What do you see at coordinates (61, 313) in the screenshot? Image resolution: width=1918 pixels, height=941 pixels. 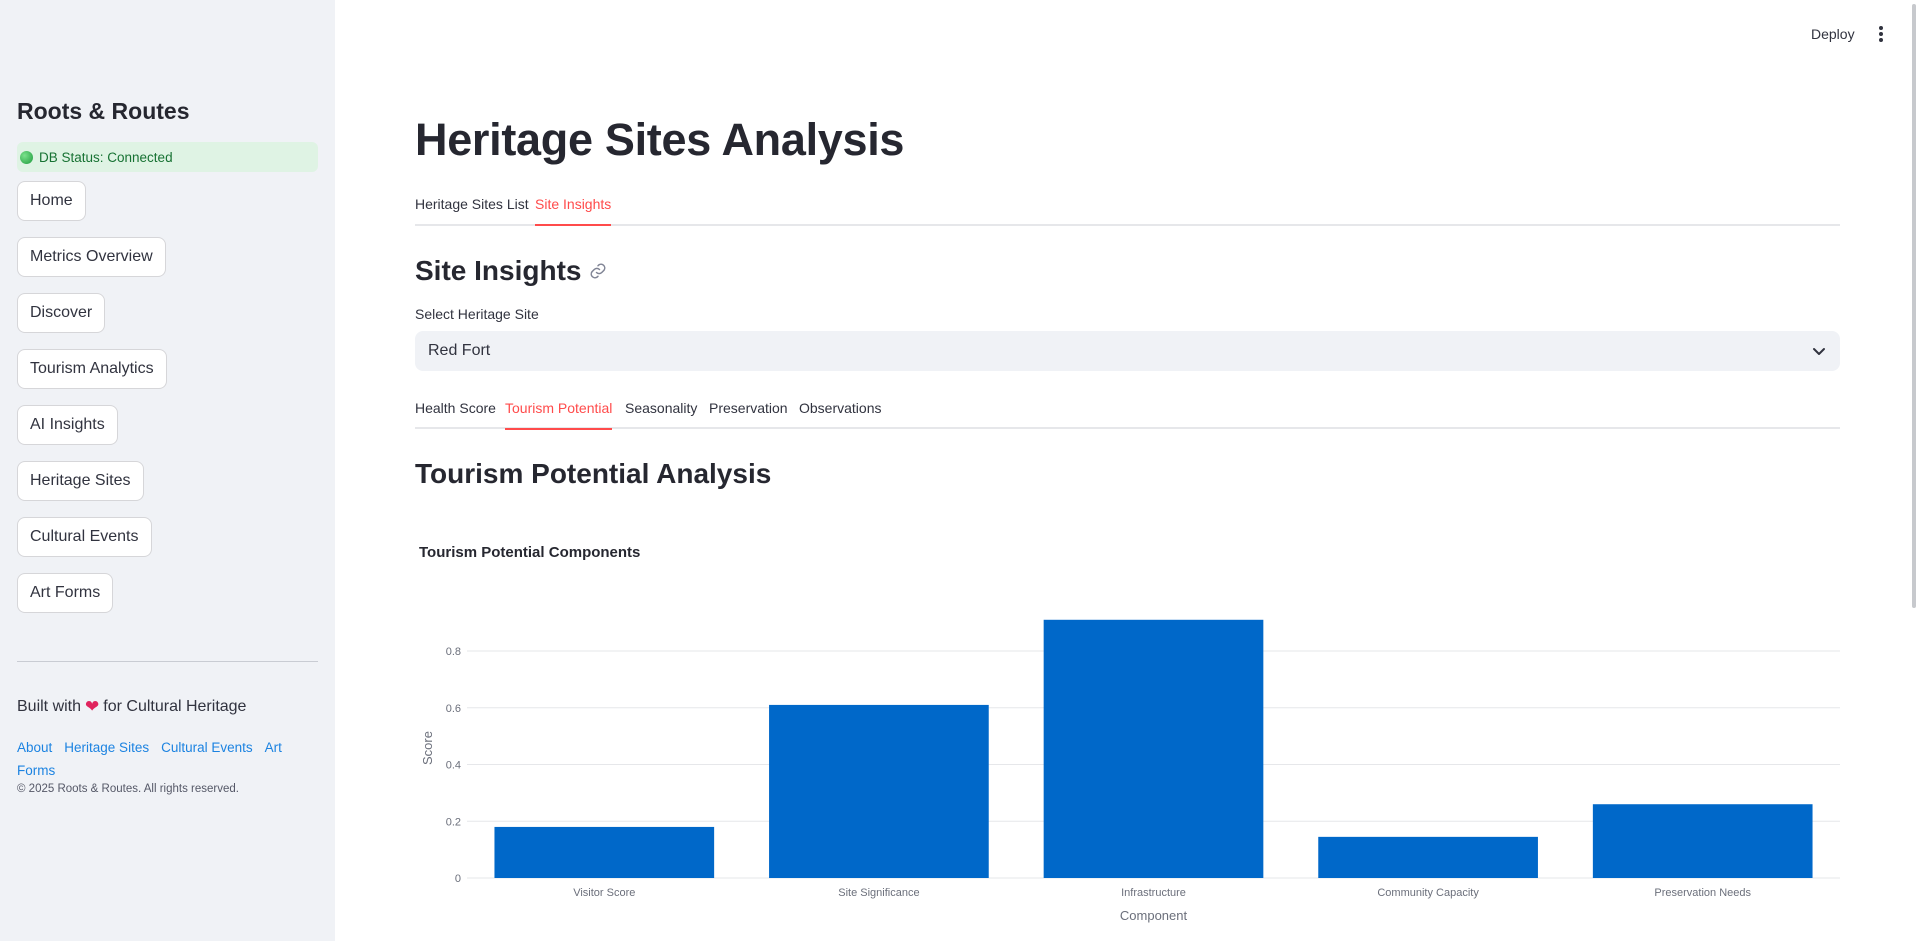 I see `nav-button-discover: Discover` at bounding box center [61, 313].